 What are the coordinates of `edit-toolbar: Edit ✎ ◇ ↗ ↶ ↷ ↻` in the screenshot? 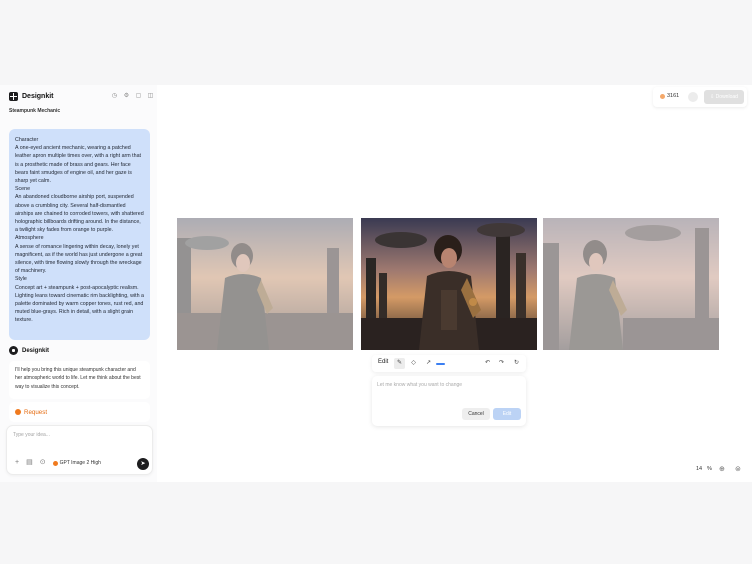 It's located at (449, 363).